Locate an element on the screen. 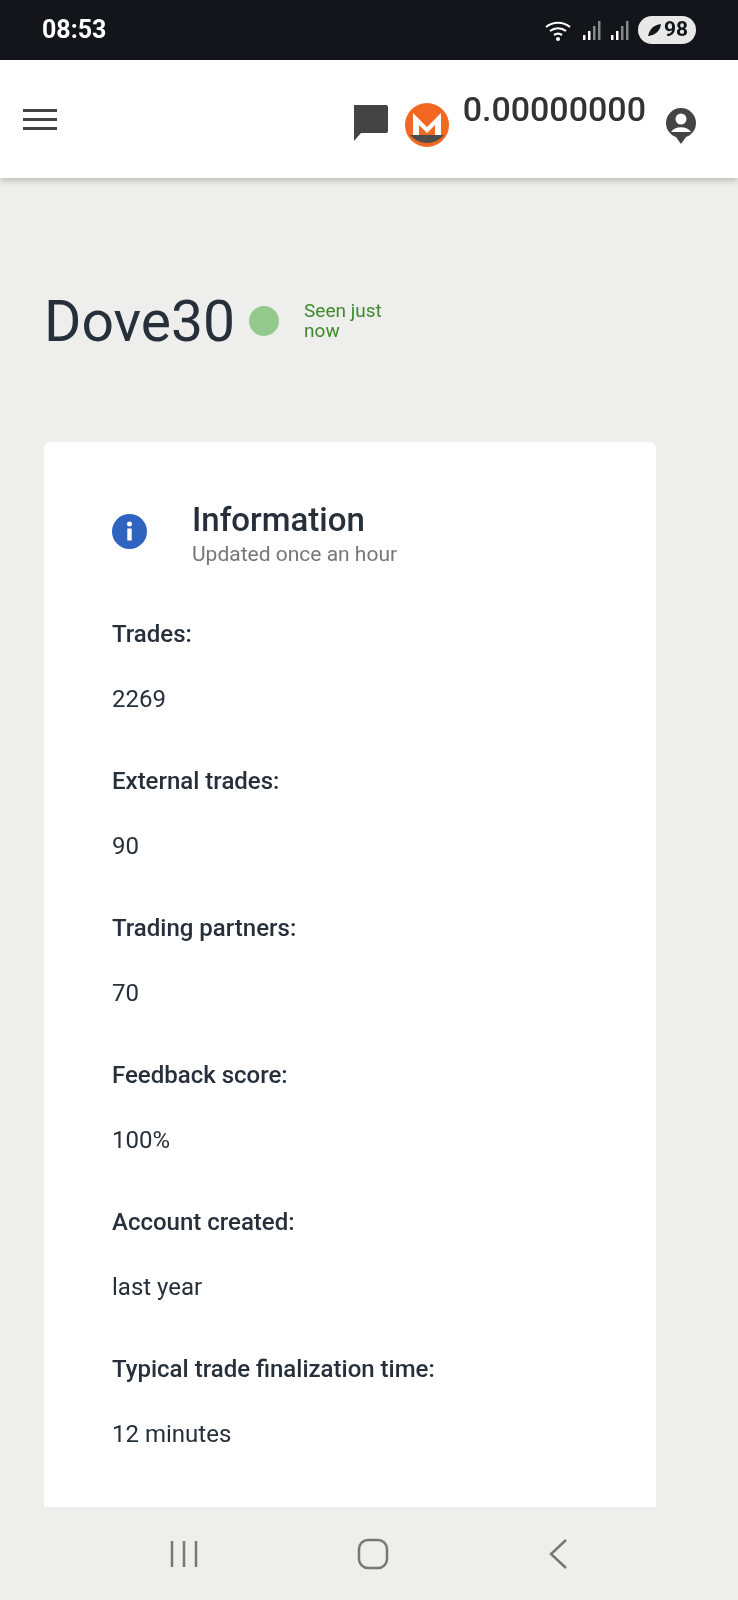  field-label: Trading partners: is located at coordinates (205, 928).